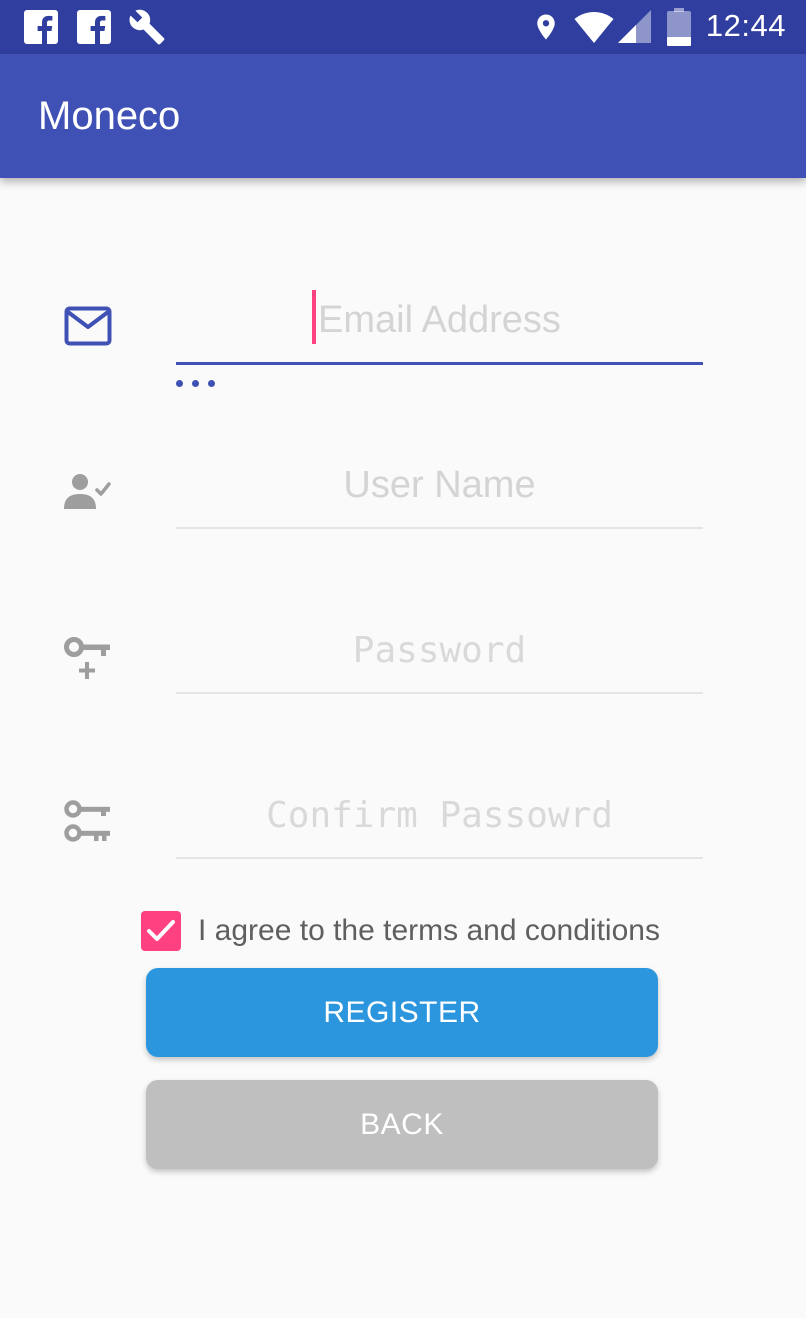 The height and width of the screenshot is (1318, 806). Describe the element at coordinates (439, 528) in the screenshot. I see `username-underline` at that location.